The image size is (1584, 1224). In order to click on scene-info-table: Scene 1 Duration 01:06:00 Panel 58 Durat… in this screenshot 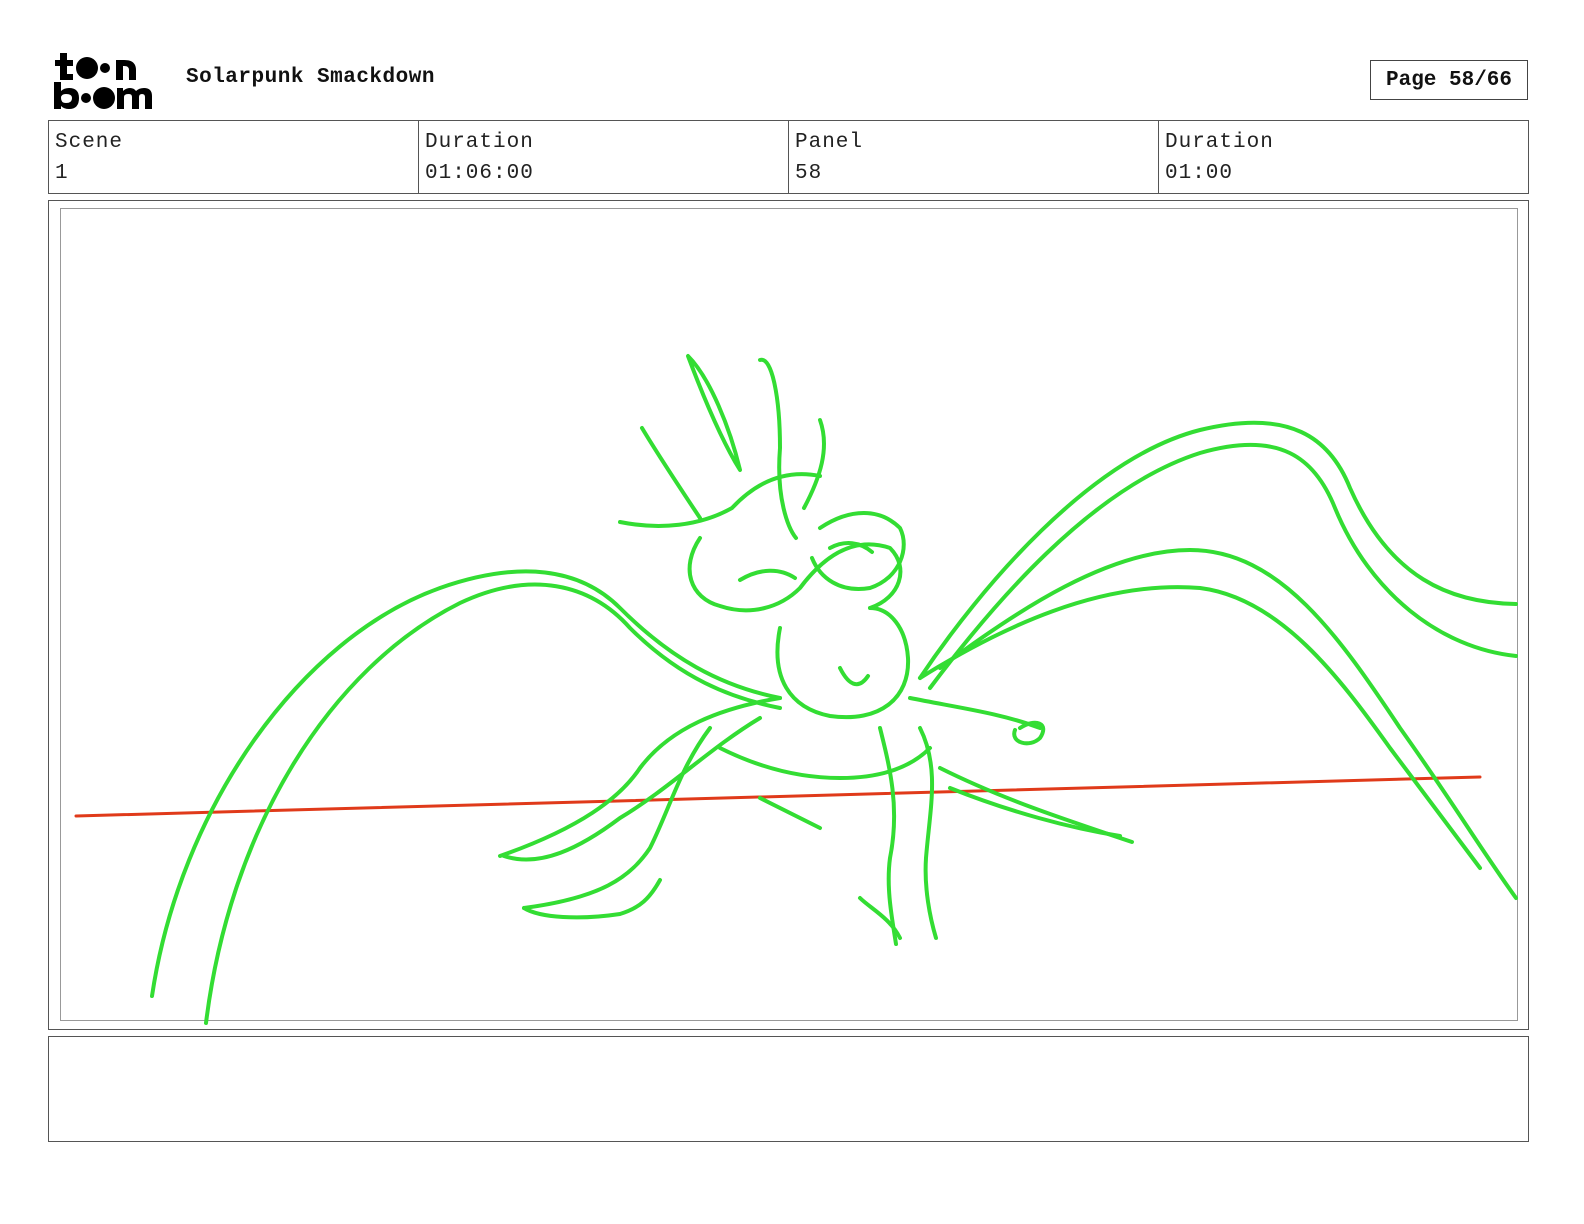, I will do `click(788, 157)`.